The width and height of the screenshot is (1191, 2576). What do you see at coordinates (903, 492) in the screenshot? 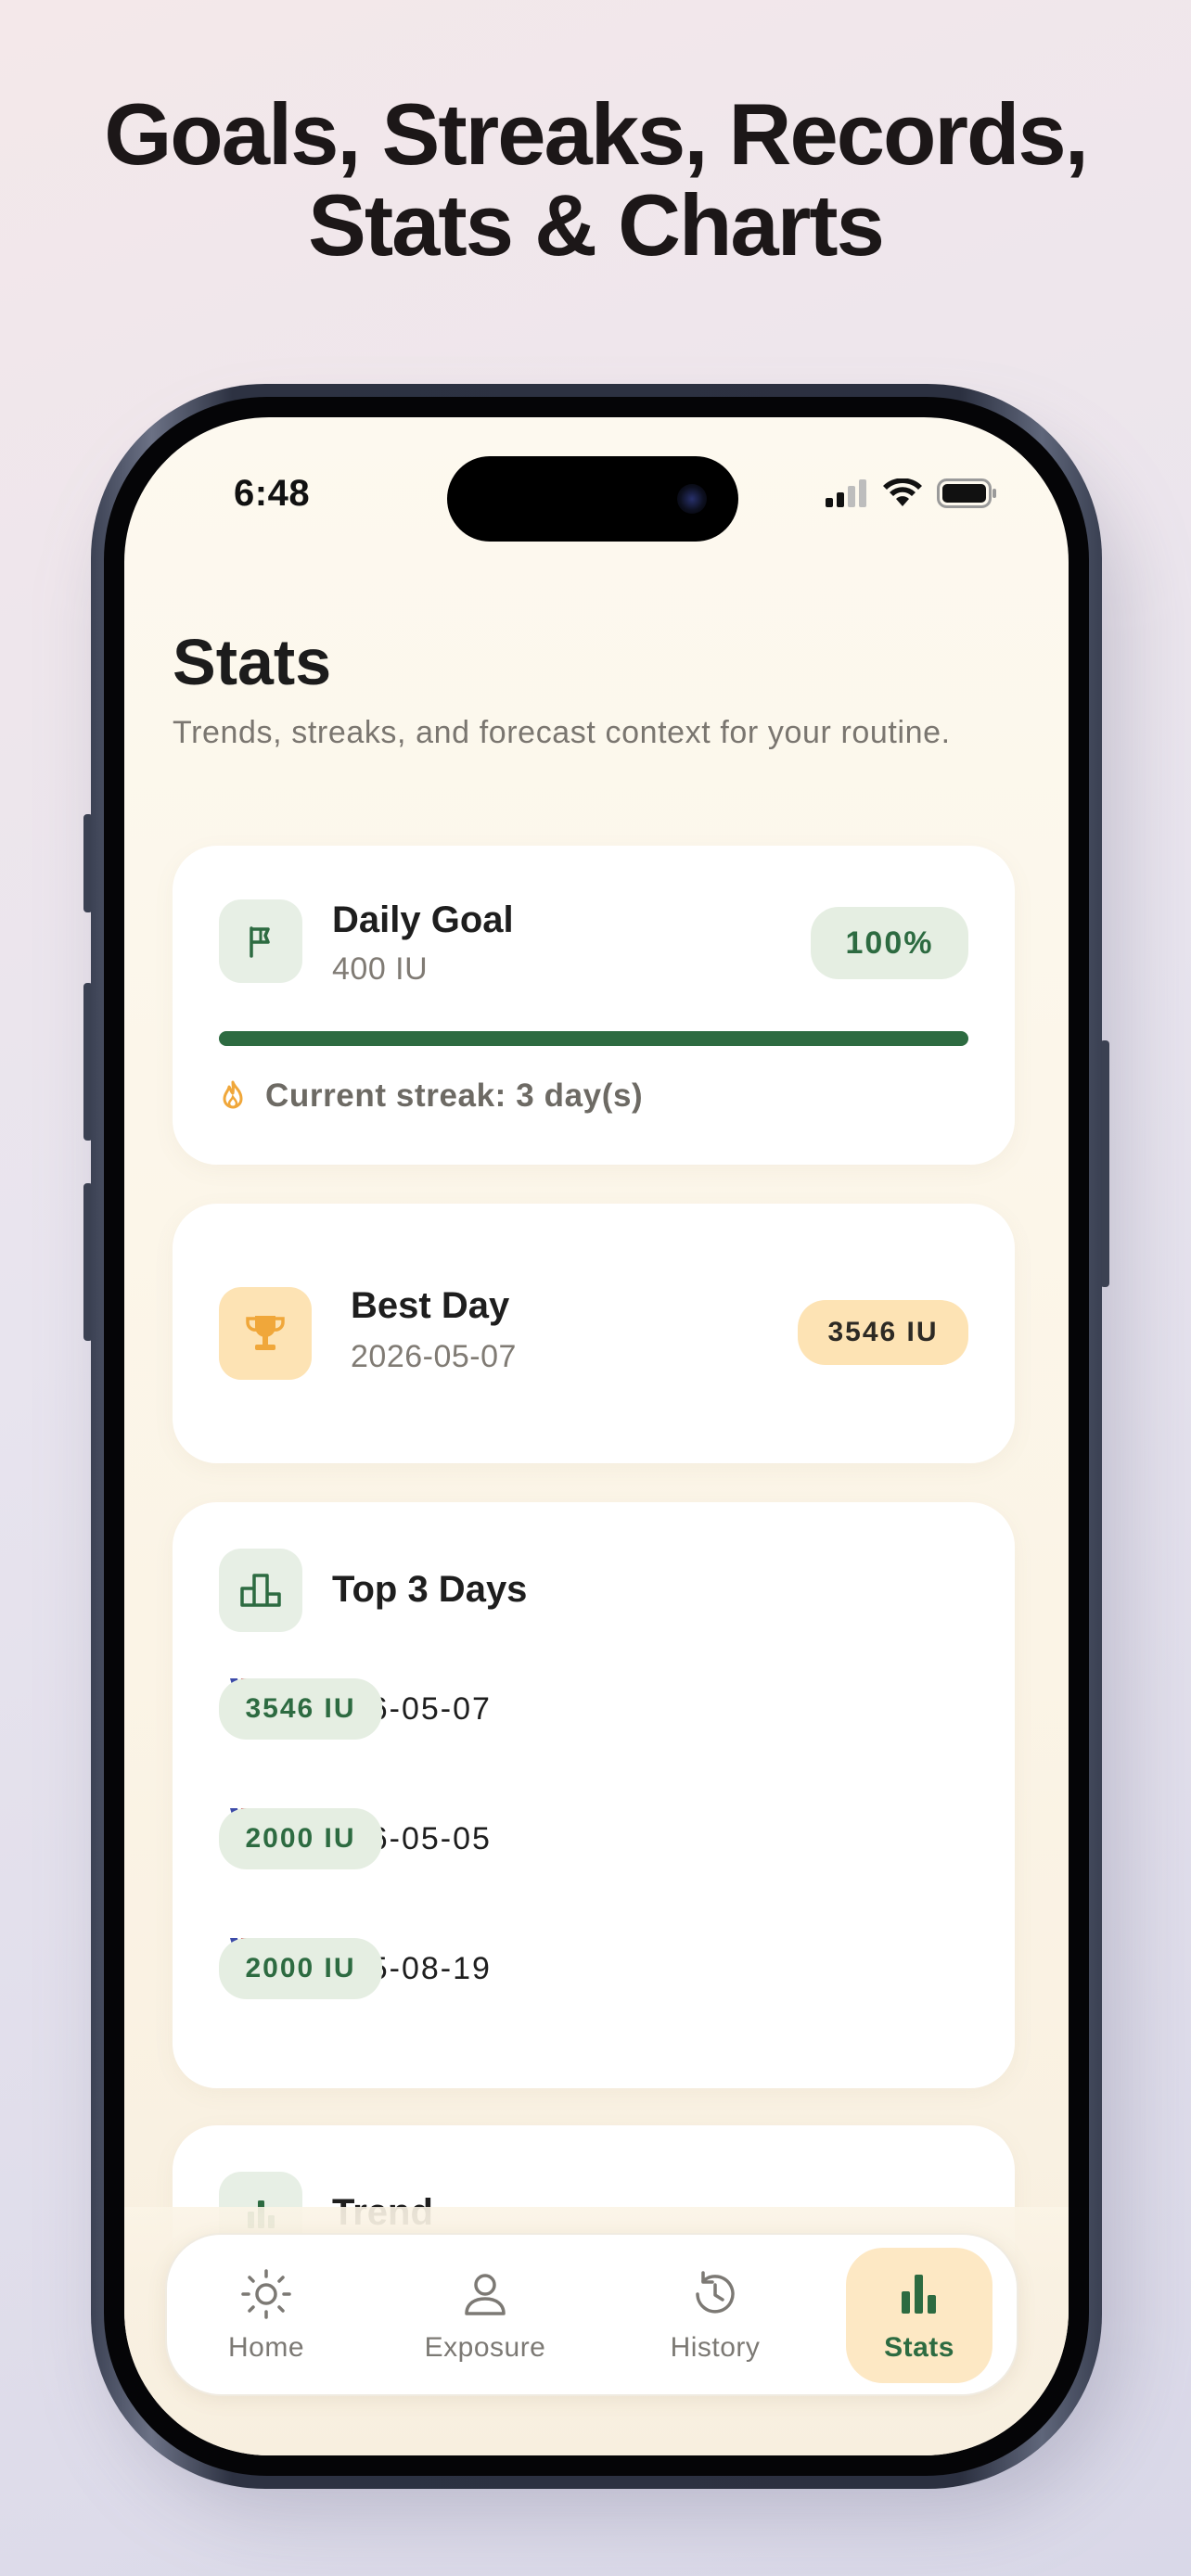
I see `wifi-icon` at bounding box center [903, 492].